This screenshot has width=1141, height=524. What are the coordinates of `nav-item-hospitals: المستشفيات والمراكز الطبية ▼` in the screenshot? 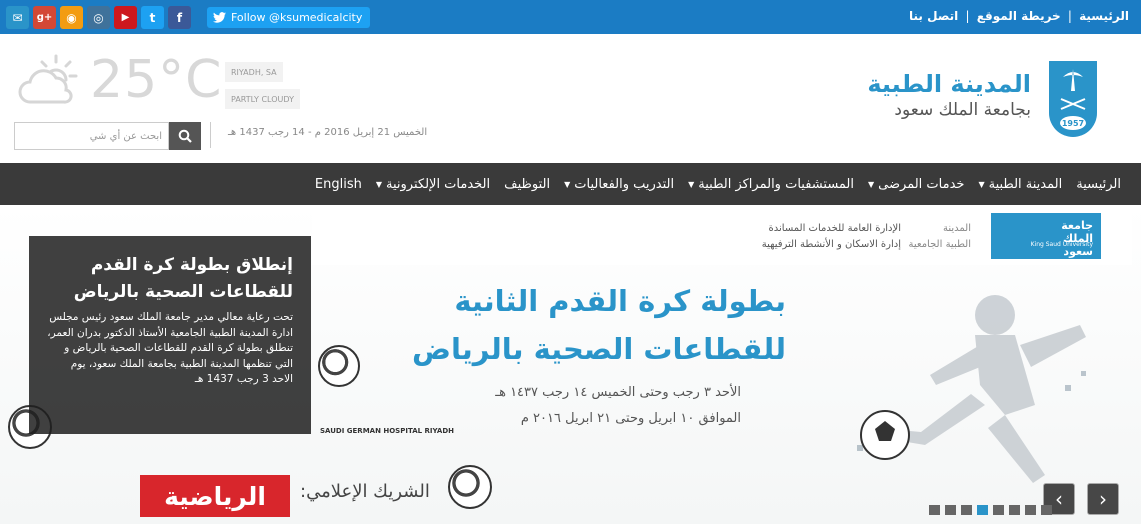 It's located at (771, 184).